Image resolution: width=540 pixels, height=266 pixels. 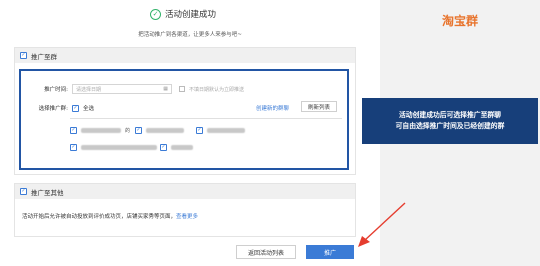 I want to click on select-groups-row: 选择推广群: ✓ 全选, so click(x=65, y=108).